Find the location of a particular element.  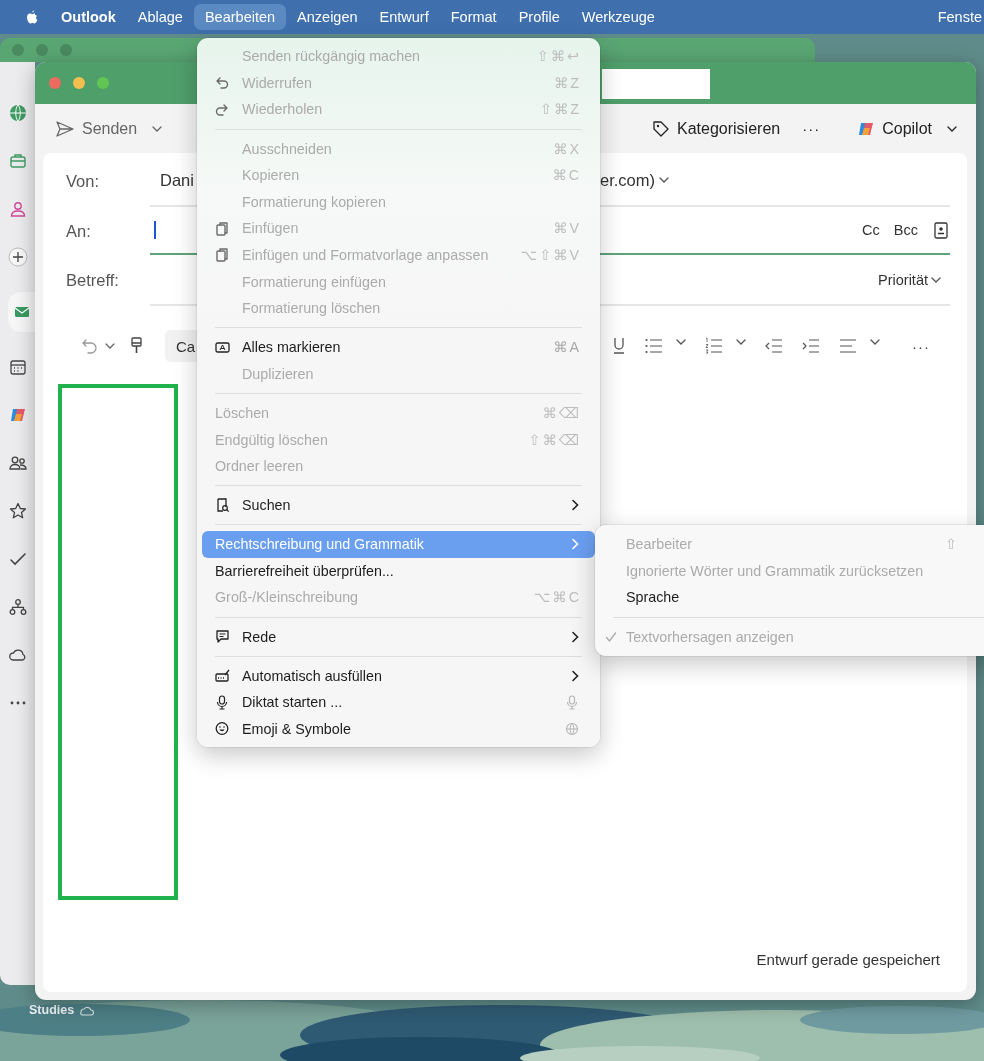

outdent-icon is located at coordinates (774, 346).